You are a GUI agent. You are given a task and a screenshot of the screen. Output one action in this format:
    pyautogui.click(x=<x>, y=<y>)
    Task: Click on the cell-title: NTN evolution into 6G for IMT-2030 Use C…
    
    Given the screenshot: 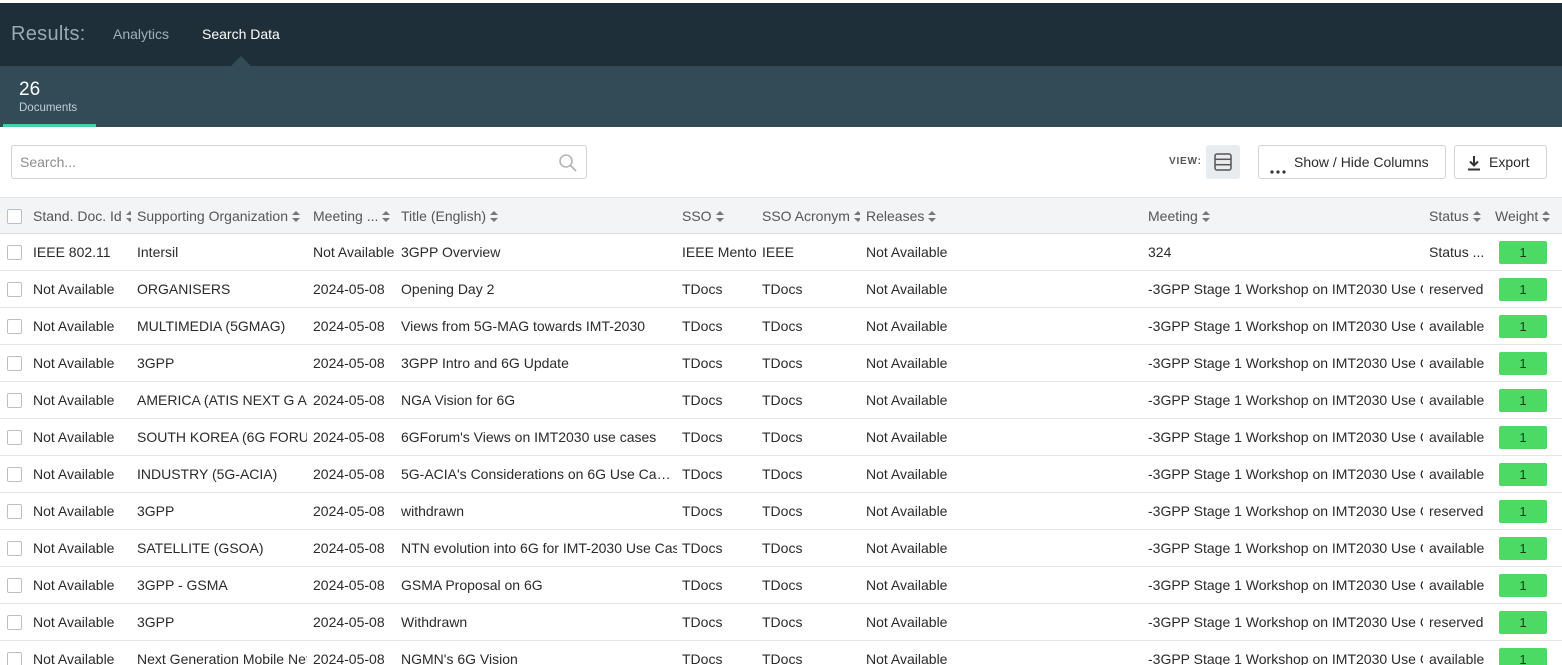 What is the action you would take?
    pyautogui.click(x=539, y=548)
    